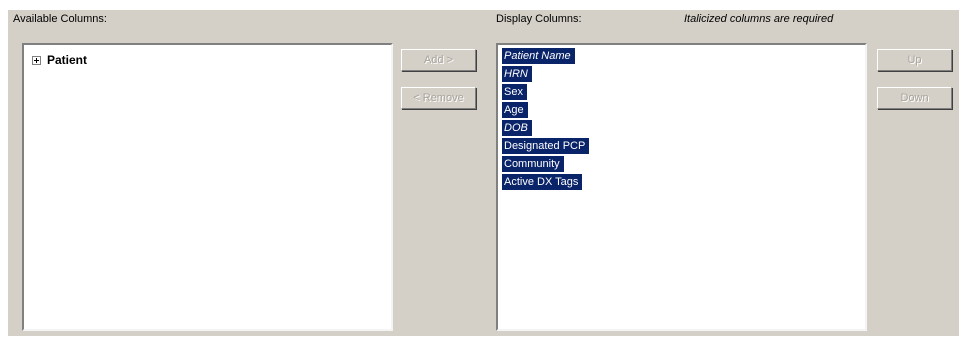  Describe the element at coordinates (515, 110) in the screenshot. I see `display-column-item: Age` at that location.